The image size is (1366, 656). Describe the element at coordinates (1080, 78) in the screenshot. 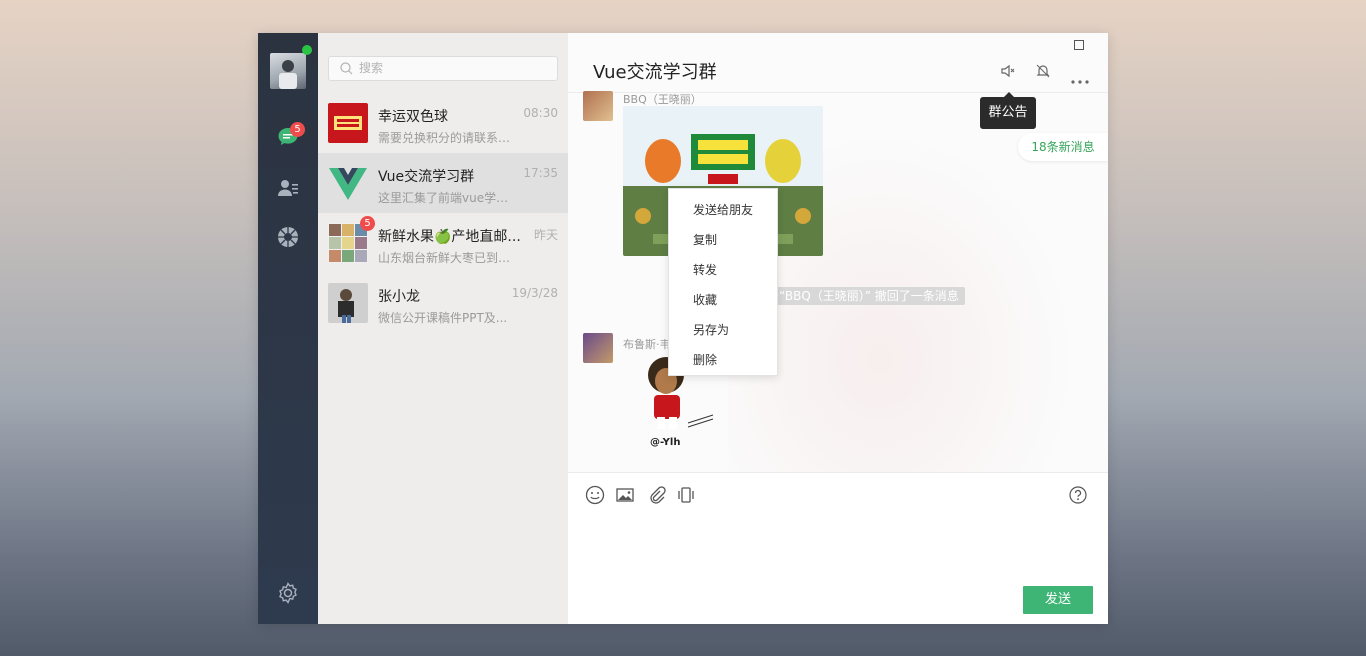

I see `more-icon` at that location.